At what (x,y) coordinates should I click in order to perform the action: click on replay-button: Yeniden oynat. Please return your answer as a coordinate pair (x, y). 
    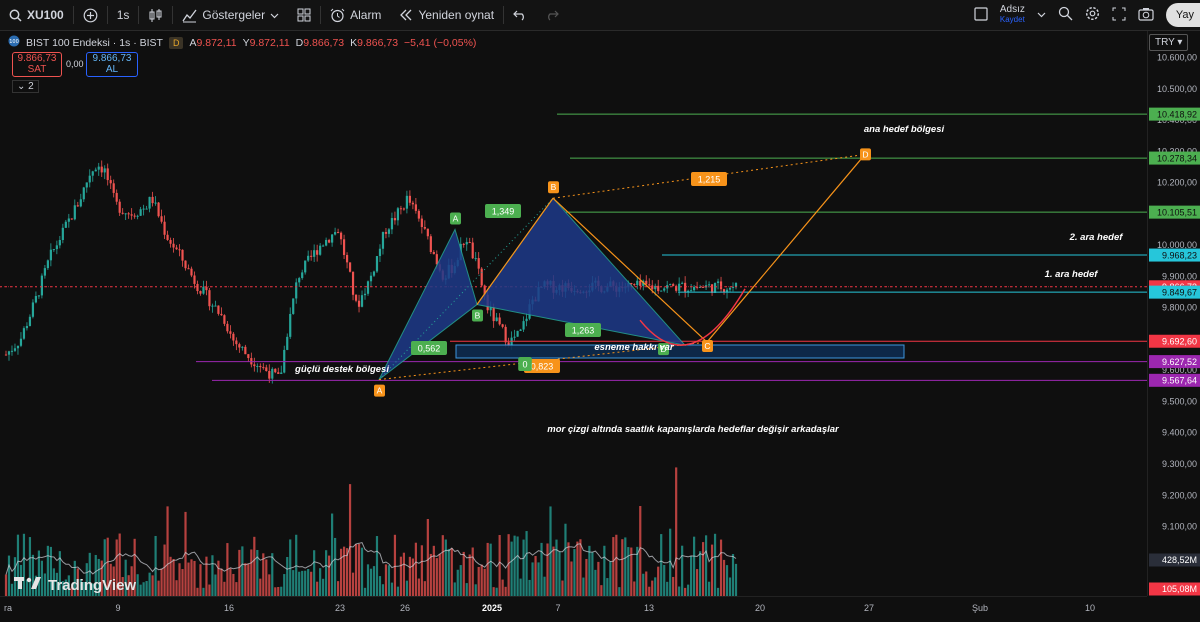
    Looking at the image, I should click on (446, 15).